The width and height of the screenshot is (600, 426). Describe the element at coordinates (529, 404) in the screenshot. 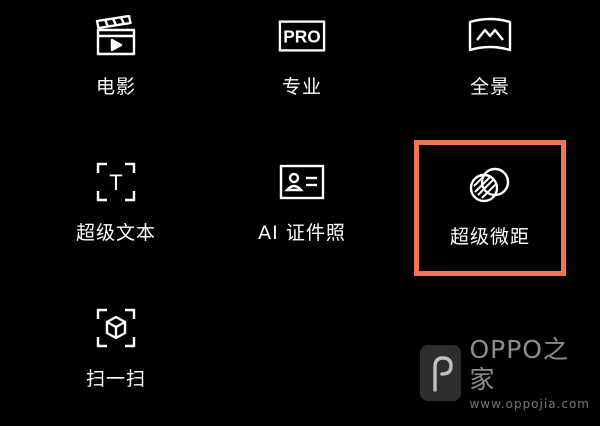

I see `watermark-url: www.oppojia.com` at that location.